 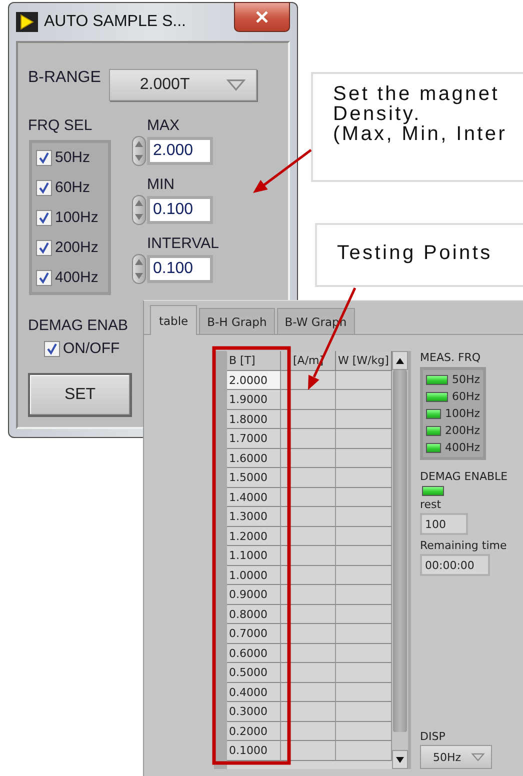 What do you see at coordinates (282, 171) in the screenshot?
I see `pointer-arrow` at bounding box center [282, 171].